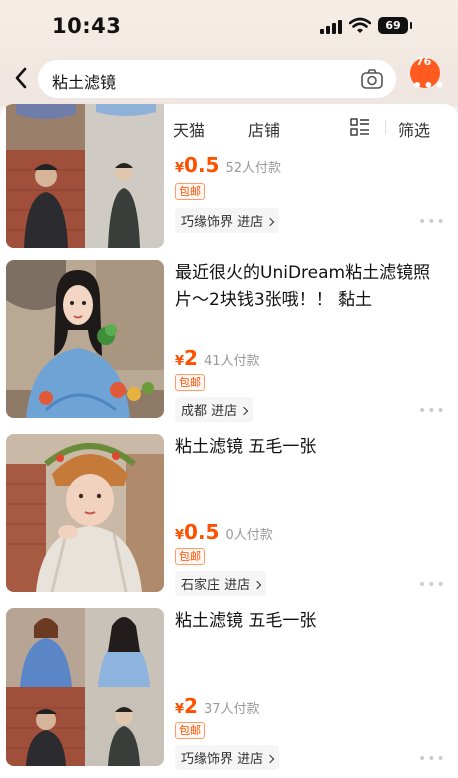 This screenshot has width=458, height=778. I want to click on shop-link: 石家庄 进店, so click(221, 583).